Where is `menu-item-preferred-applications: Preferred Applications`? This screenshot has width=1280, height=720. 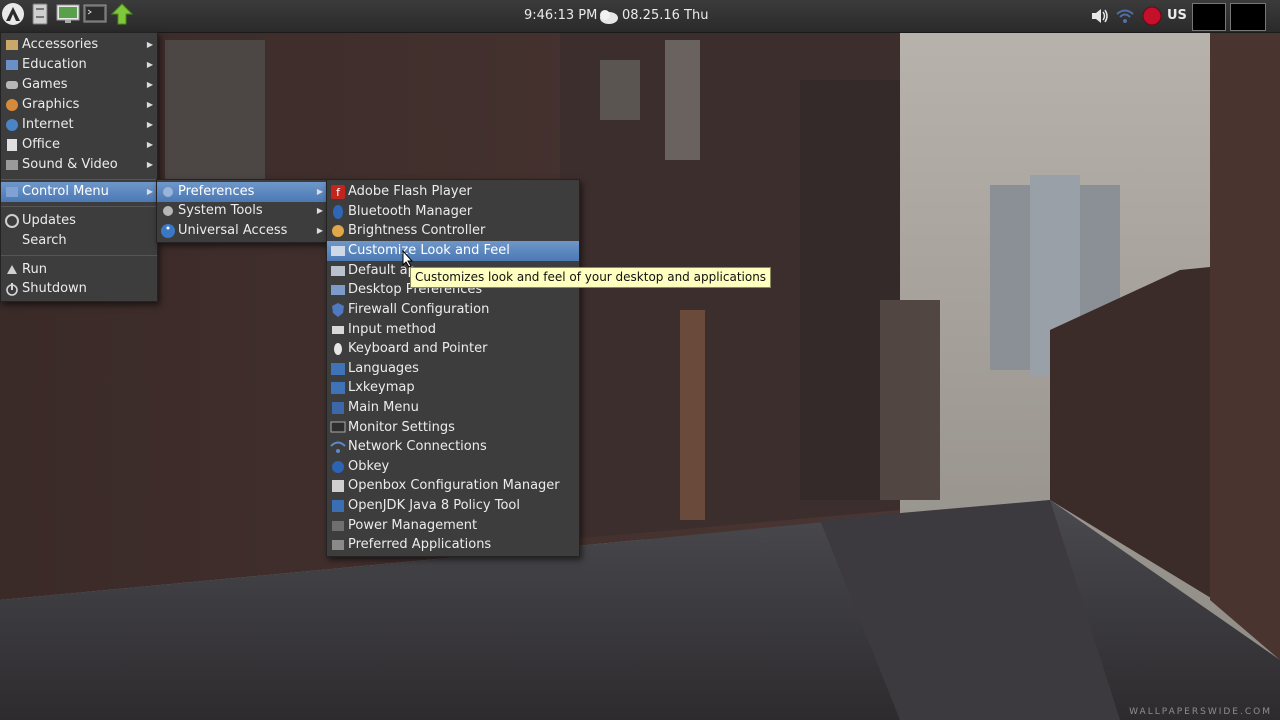
menu-item-preferred-applications: Preferred Applications is located at coordinates (453, 545).